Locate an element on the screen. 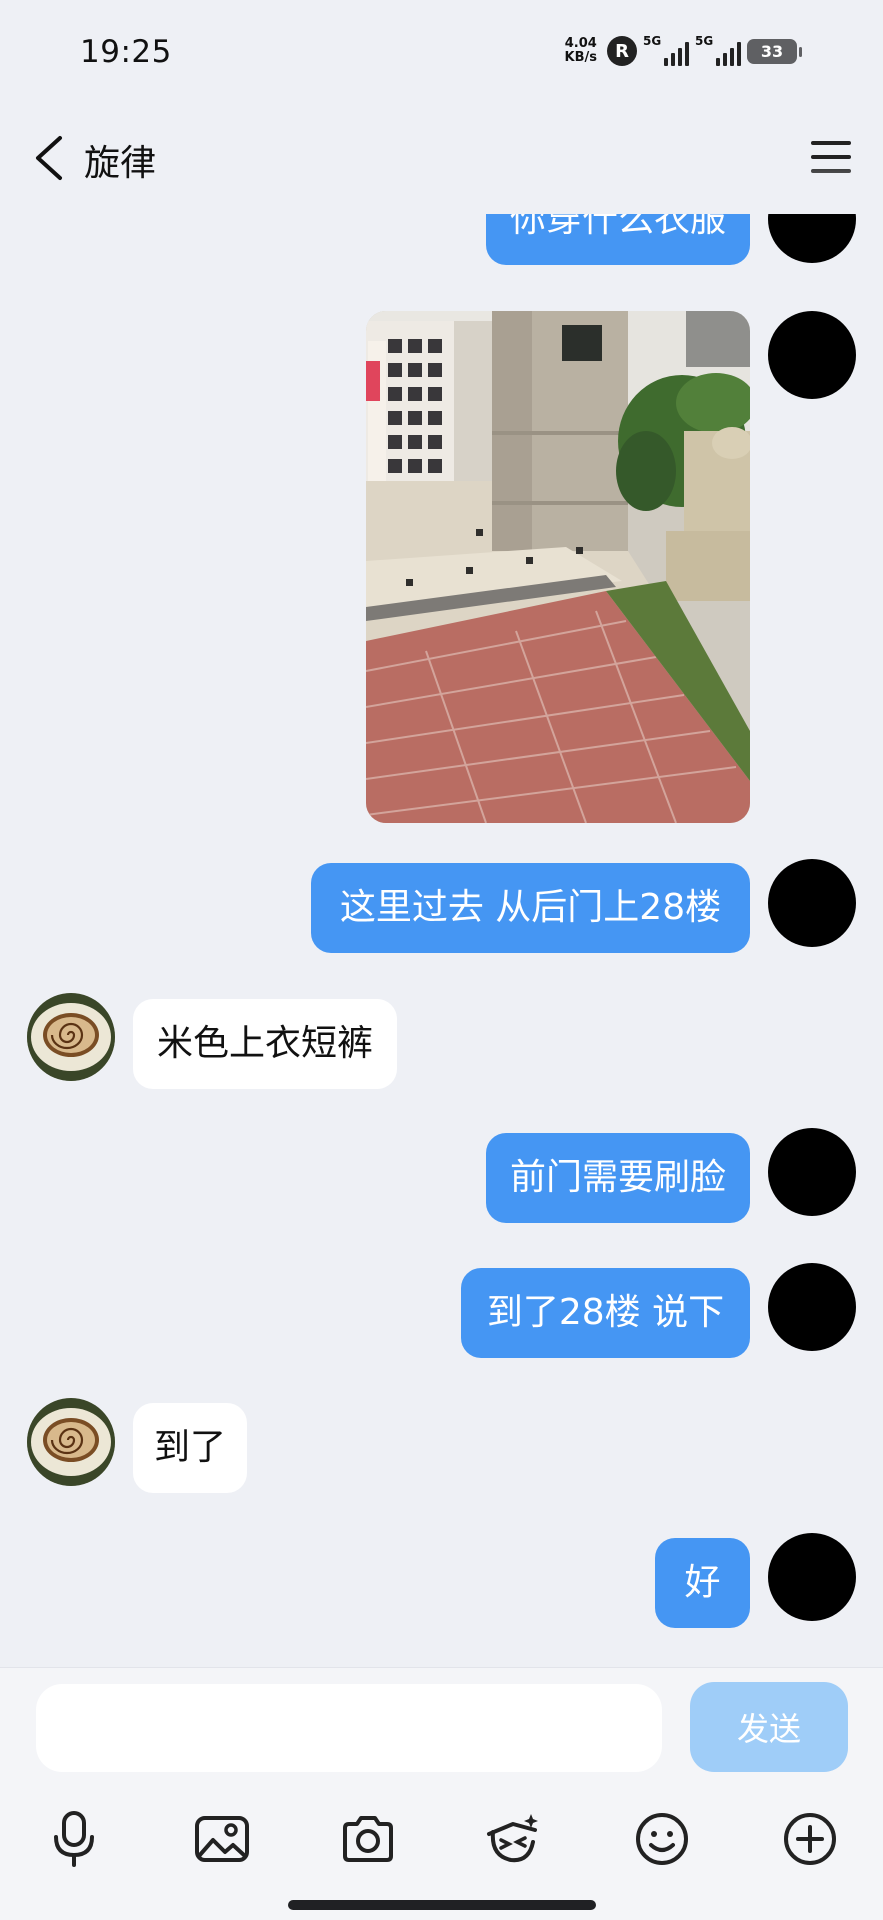  sticker-icon-svg is located at coordinates (512, 1838).